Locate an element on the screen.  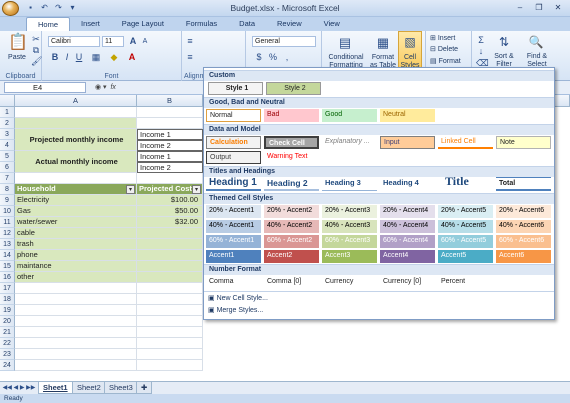
percent-icon: % is located at coordinates (273, 57).